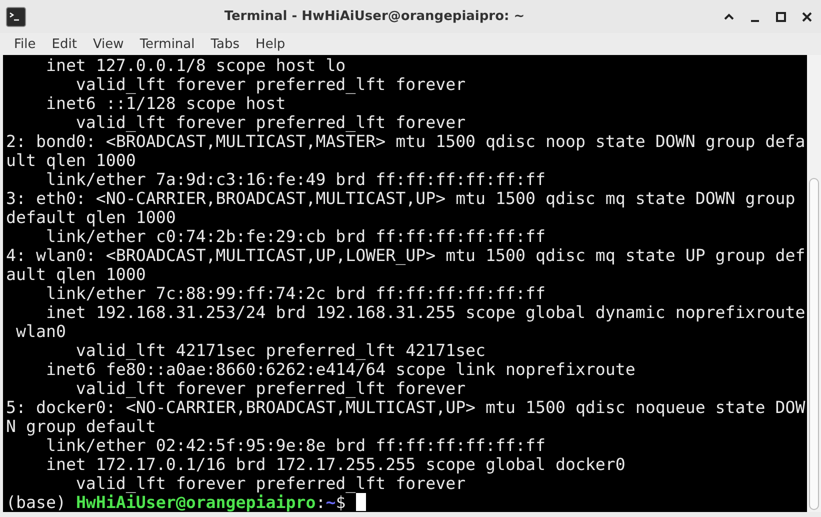 This screenshot has width=821, height=517. What do you see at coordinates (374, 16) in the screenshot?
I see `window-title: Terminal - HwHiAiUser@orangepiaipro: ~` at bounding box center [374, 16].